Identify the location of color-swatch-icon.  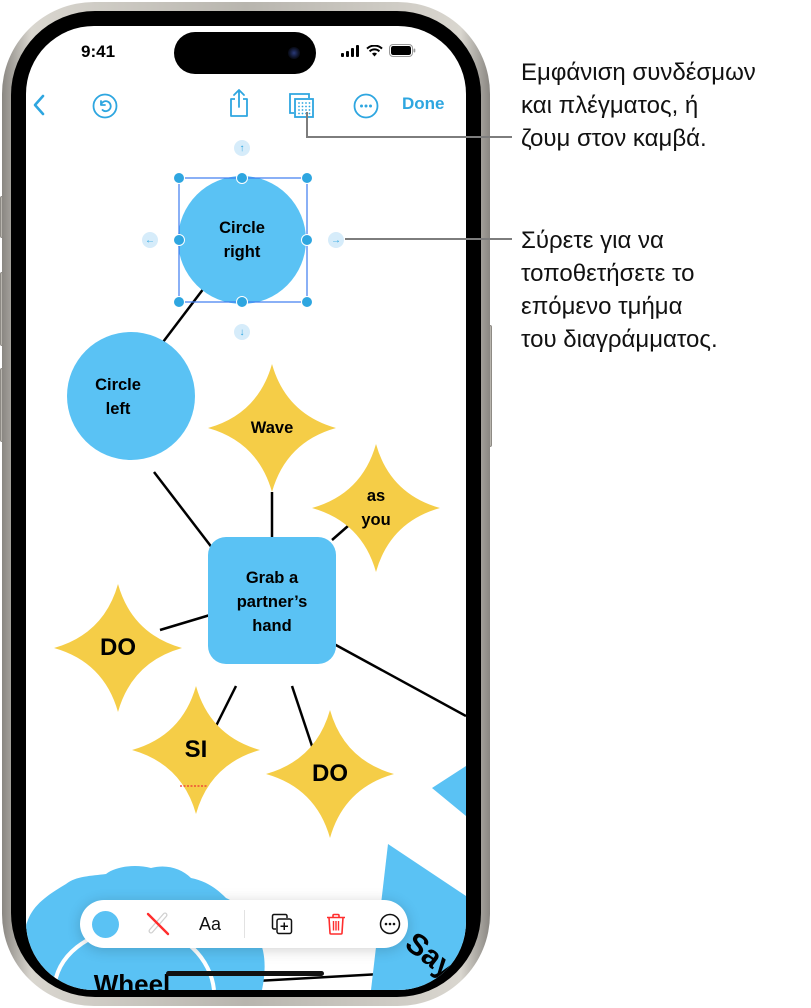
(105, 924).